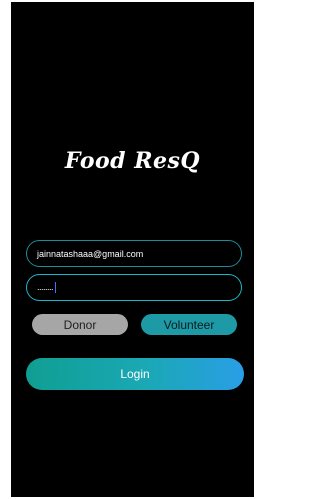 The width and height of the screenshot is (320, 499). What do you see at coordinates (132, 161) in the screenshot?
I see `app-title: Food ResQ` at bounding box center [132, 161].